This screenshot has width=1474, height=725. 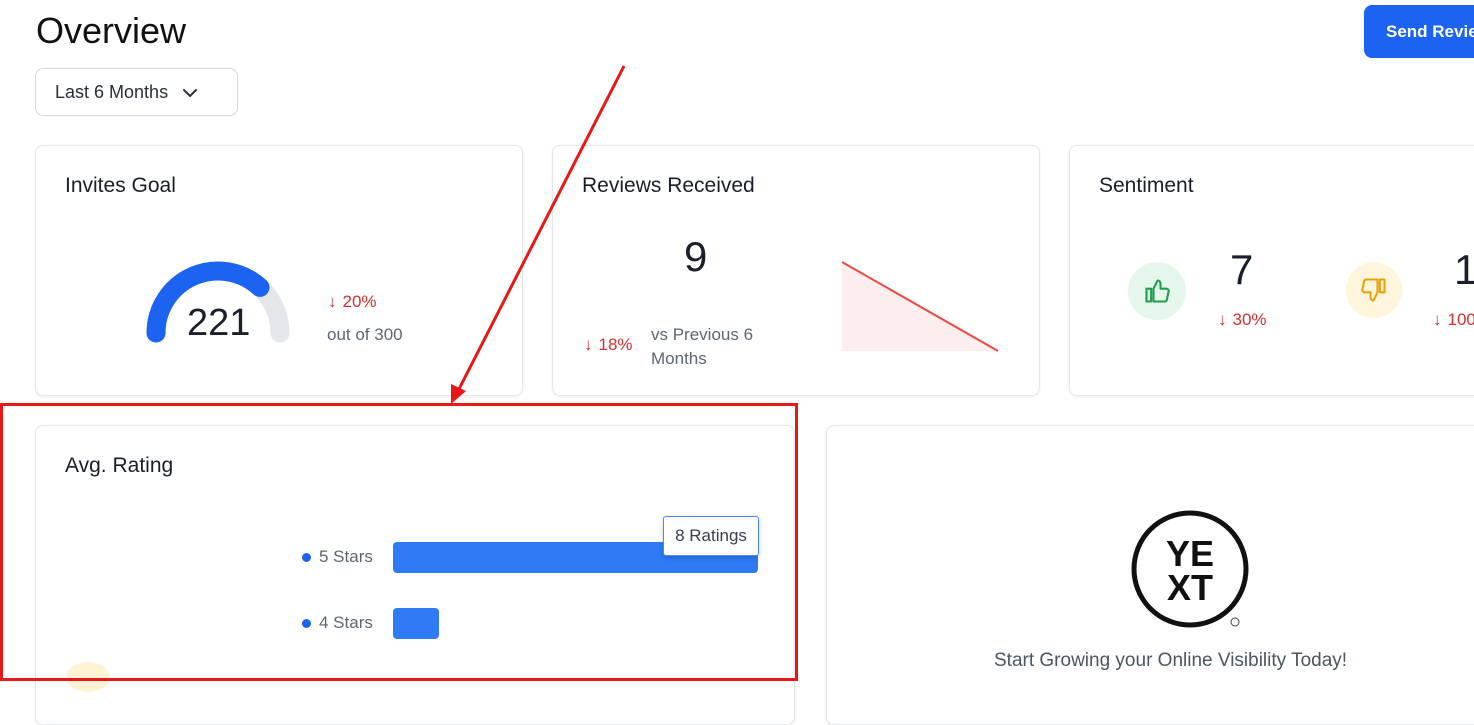 I want to click on reviews-received-title: Reviews Received, so click(x=668, y=186).